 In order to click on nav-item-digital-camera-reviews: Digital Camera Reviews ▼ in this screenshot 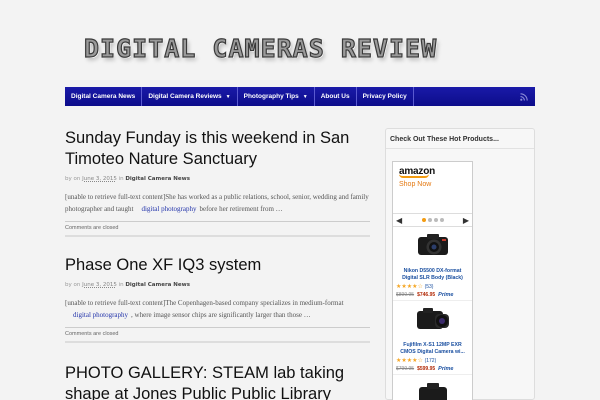, I will do `click(190, 96)`.